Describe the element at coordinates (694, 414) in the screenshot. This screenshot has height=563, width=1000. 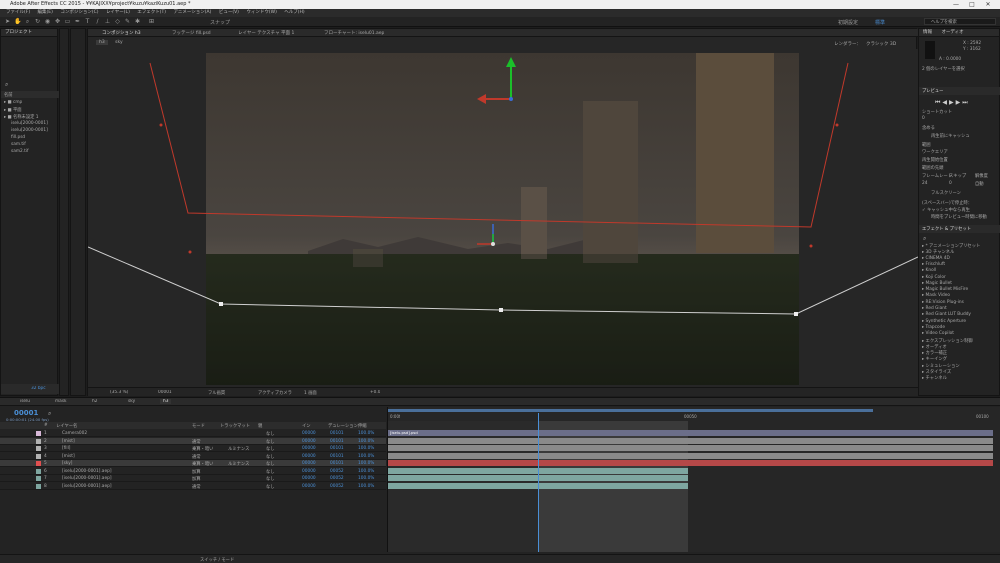
I see `time-ruler: 0:00f 00050 00100` at that location.